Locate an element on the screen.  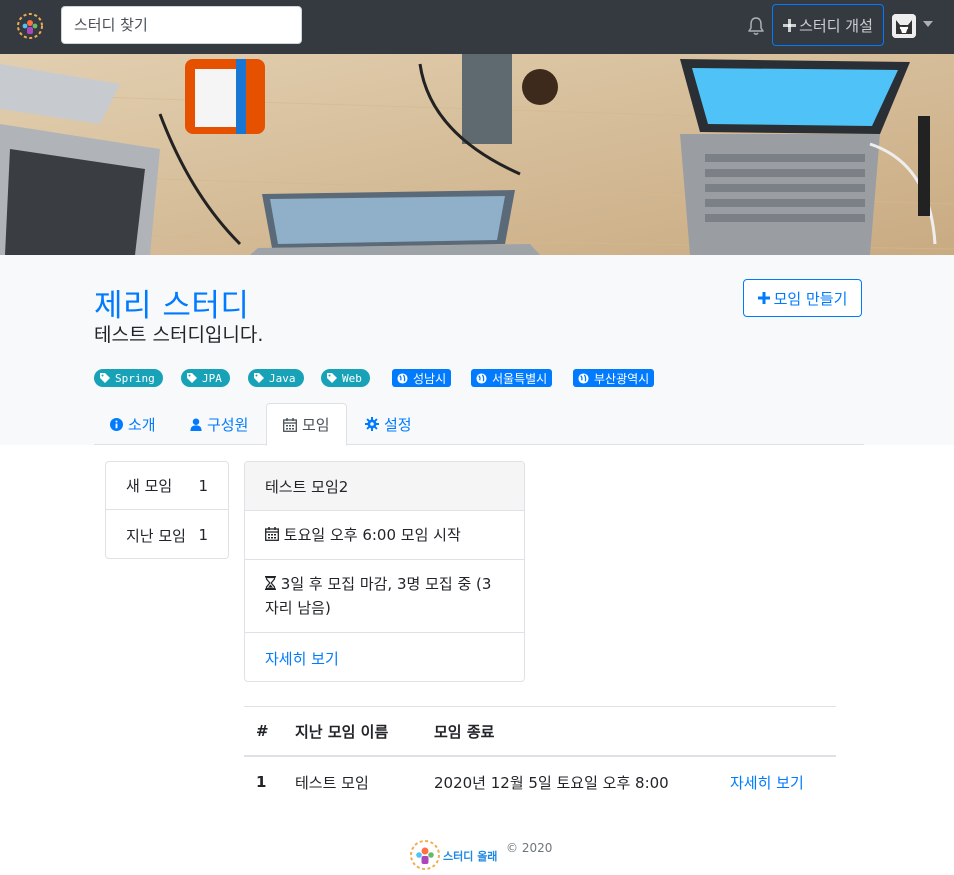
row-event-name: 테스트 모임 is located at coordinates (332, 782).